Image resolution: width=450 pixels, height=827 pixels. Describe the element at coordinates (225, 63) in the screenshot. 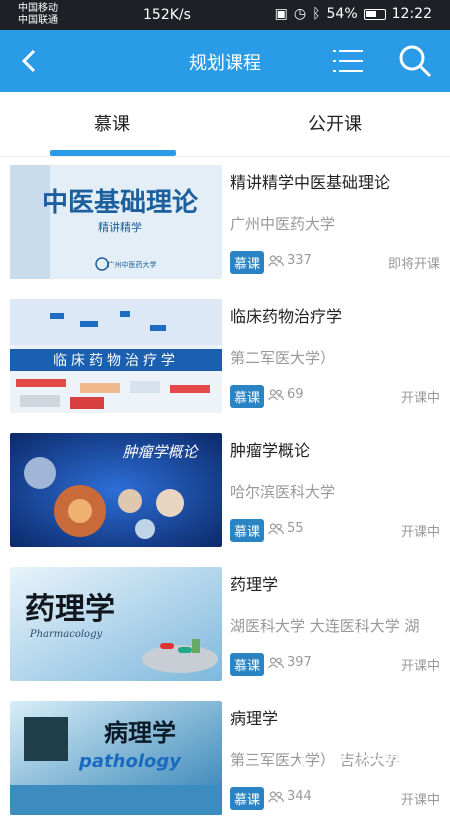

I see `page-title: 规划课程` at that location.